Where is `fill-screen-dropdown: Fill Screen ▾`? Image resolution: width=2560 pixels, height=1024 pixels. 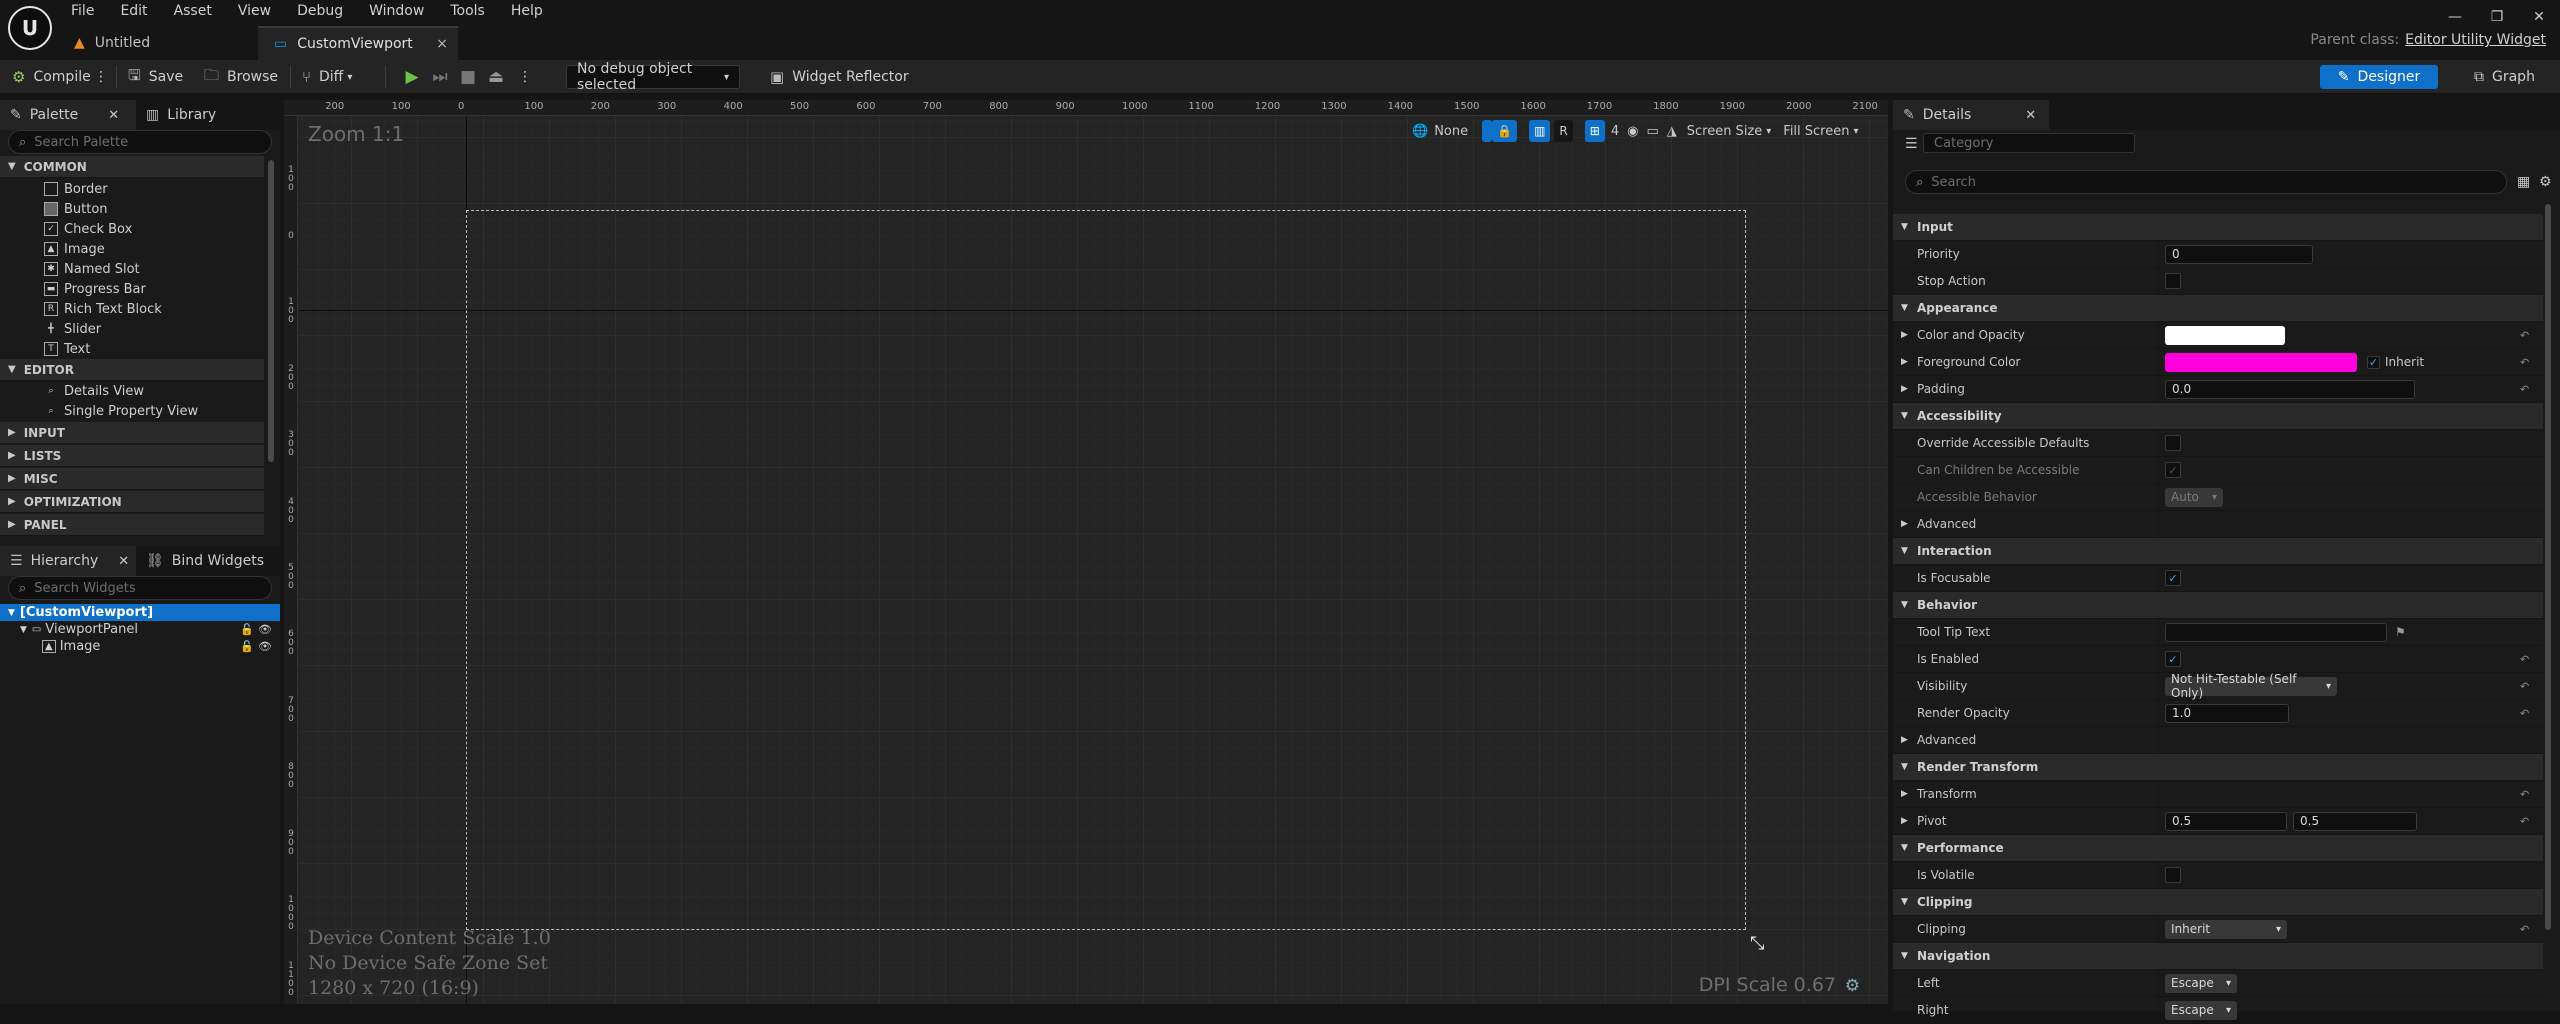 fill-screen-dropdown: Fill Screen ▾ is located at coordinates (1820, 131).